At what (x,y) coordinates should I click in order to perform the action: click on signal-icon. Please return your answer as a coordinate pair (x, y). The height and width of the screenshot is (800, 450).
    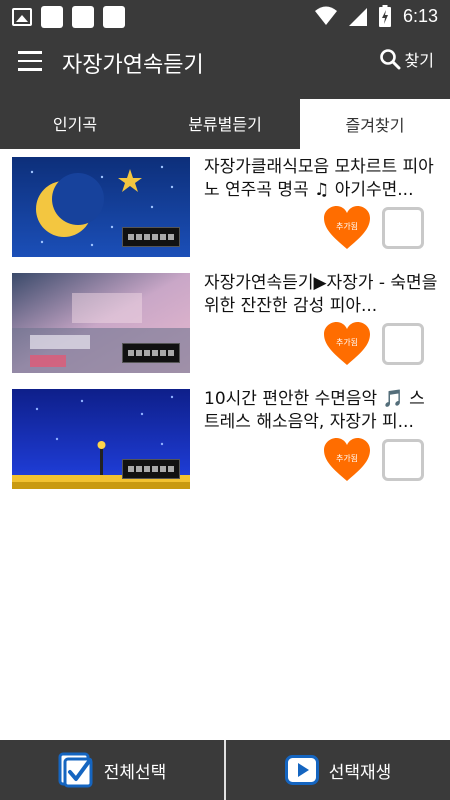
    Looking at the image, I should click on (357, 17).